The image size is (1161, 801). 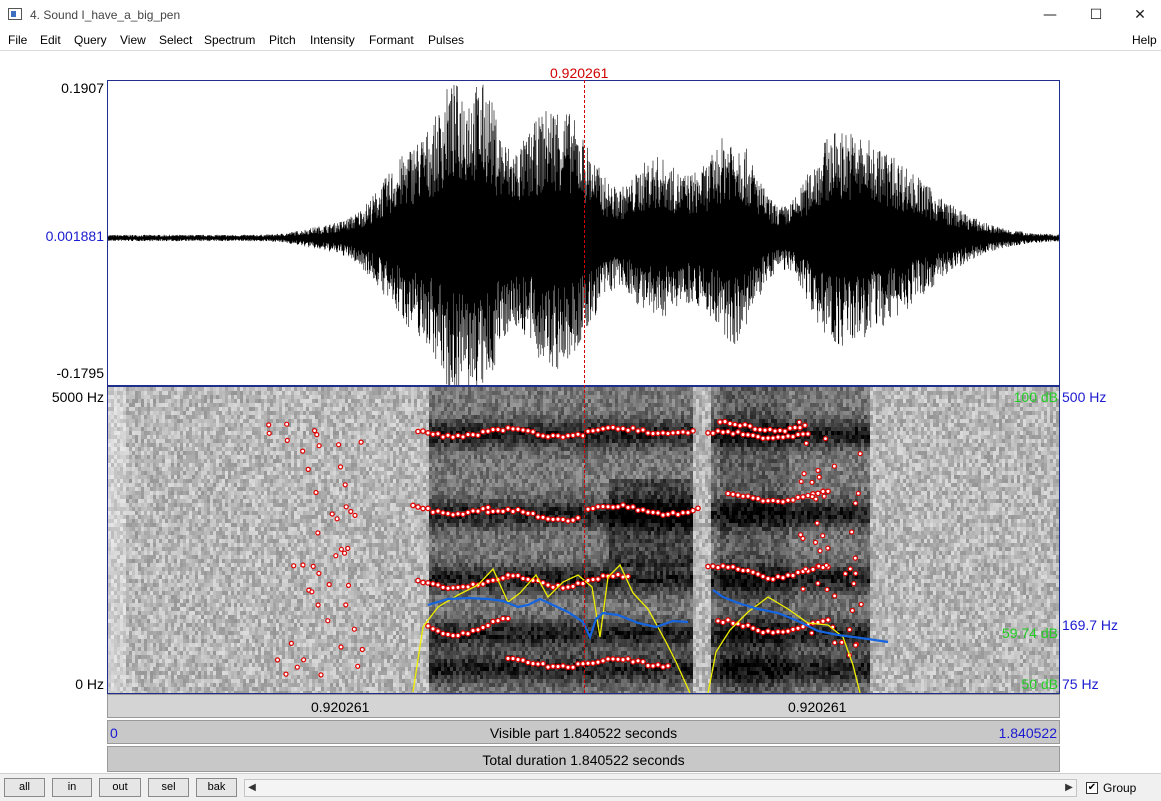 I want to click on time-bar-right-label: 0.920261, so click(x=817, y=707).